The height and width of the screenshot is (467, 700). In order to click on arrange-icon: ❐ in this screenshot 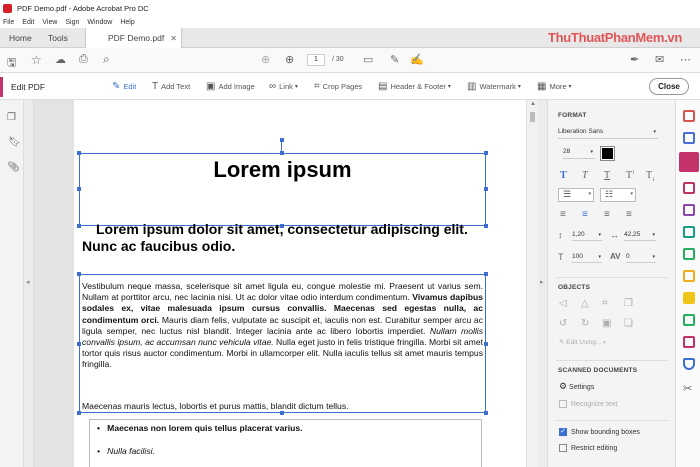, I will do `click(628, 303)`.